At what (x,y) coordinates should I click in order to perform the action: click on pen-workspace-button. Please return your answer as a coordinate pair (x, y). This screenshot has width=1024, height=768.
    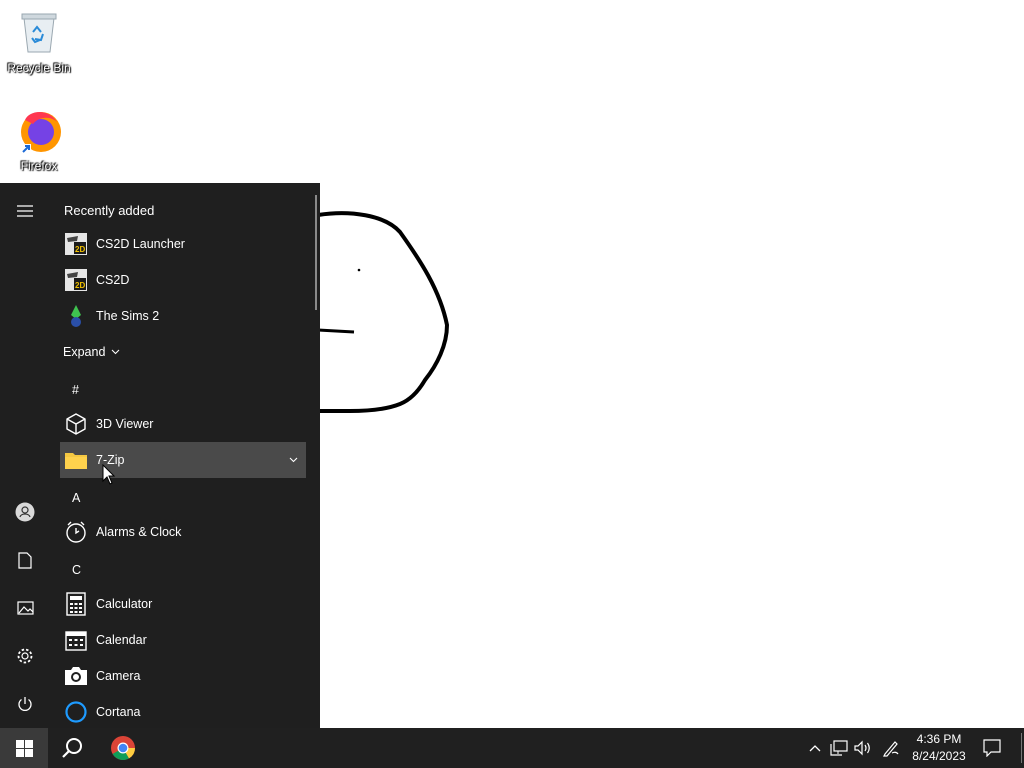
    Looking at the image, I should click on (891, 748).